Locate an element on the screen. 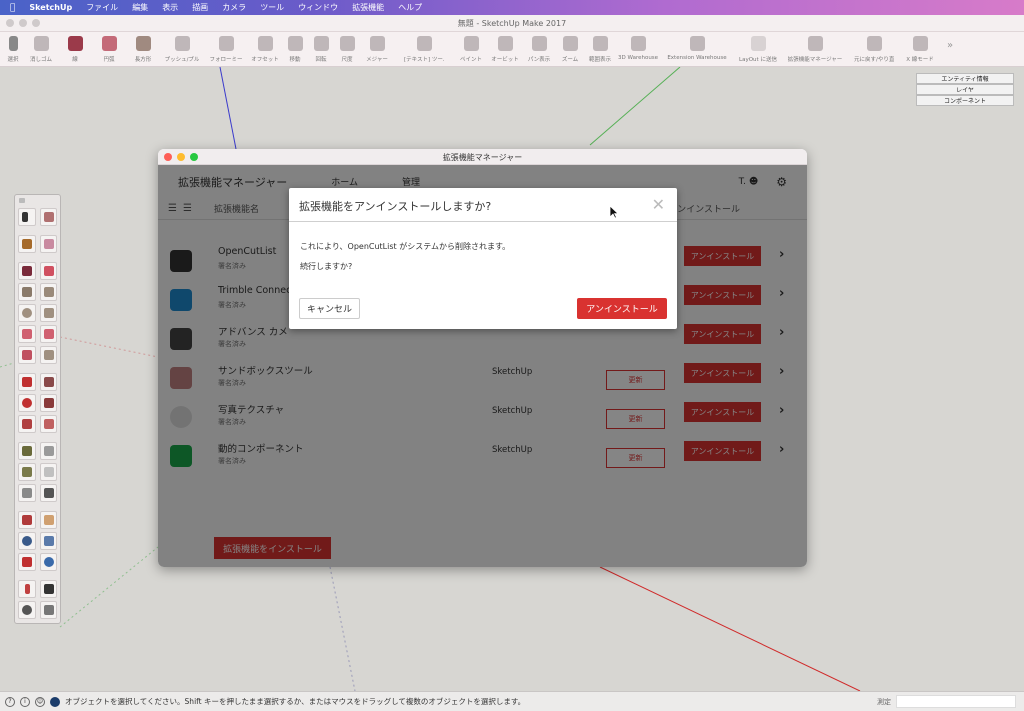 This screenshot has width=1024, height=711. red-axis-dotted is located at coordinates (109, 347).